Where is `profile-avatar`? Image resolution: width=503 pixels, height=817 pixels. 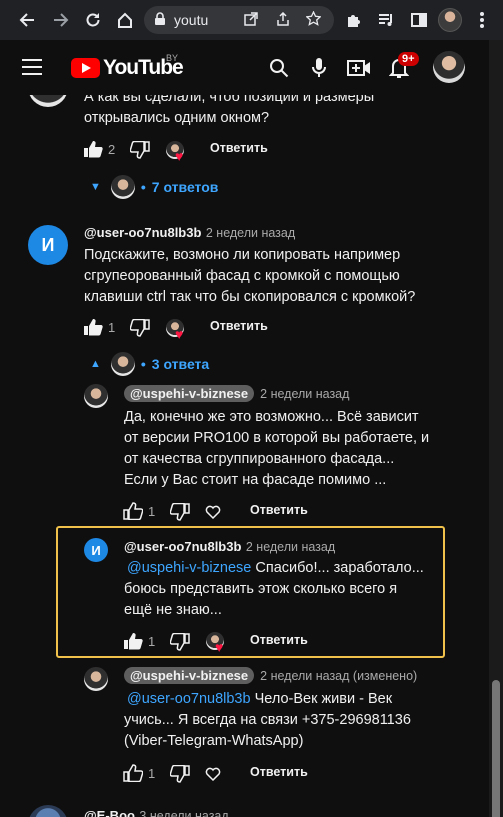
profile-avatar is located at coordinates (450, 20).